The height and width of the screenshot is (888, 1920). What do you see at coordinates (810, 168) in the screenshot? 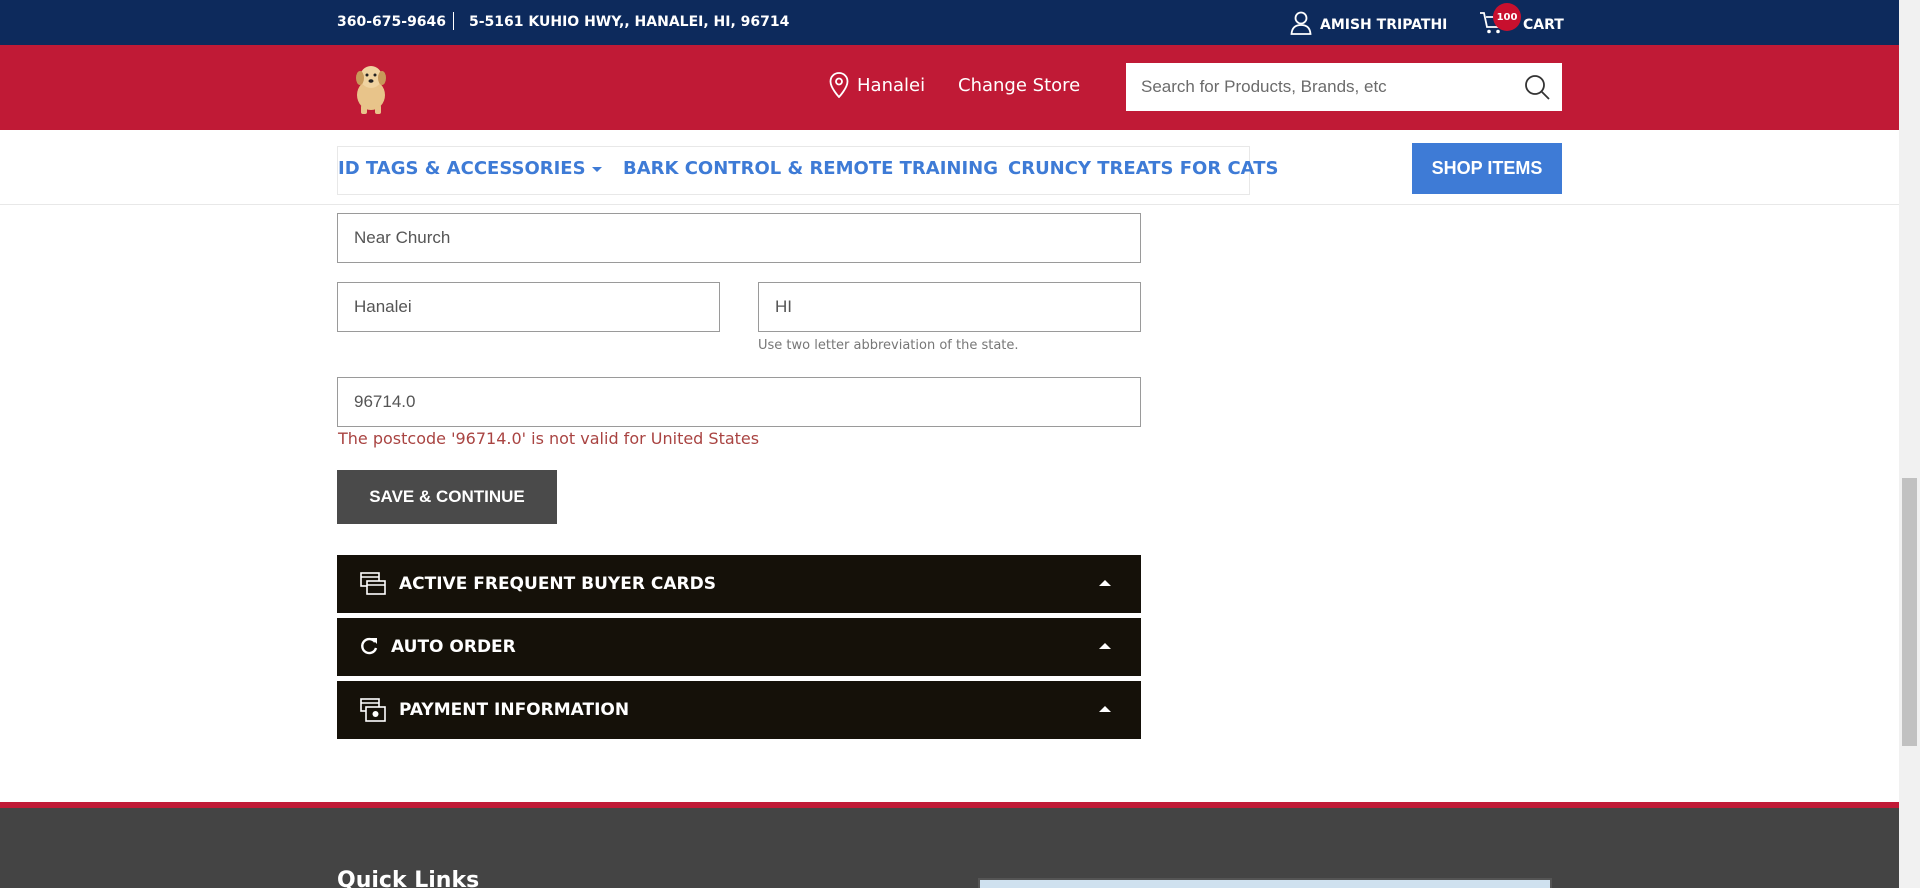
I see `nav-item-bark-control: BARK CONTROL & REMOTE TRAINING` at bounding box center [810, 168].